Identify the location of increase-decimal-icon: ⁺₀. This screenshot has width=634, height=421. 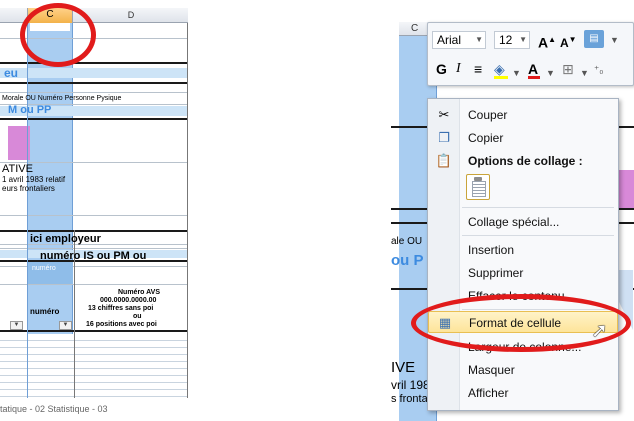
(598, 71).